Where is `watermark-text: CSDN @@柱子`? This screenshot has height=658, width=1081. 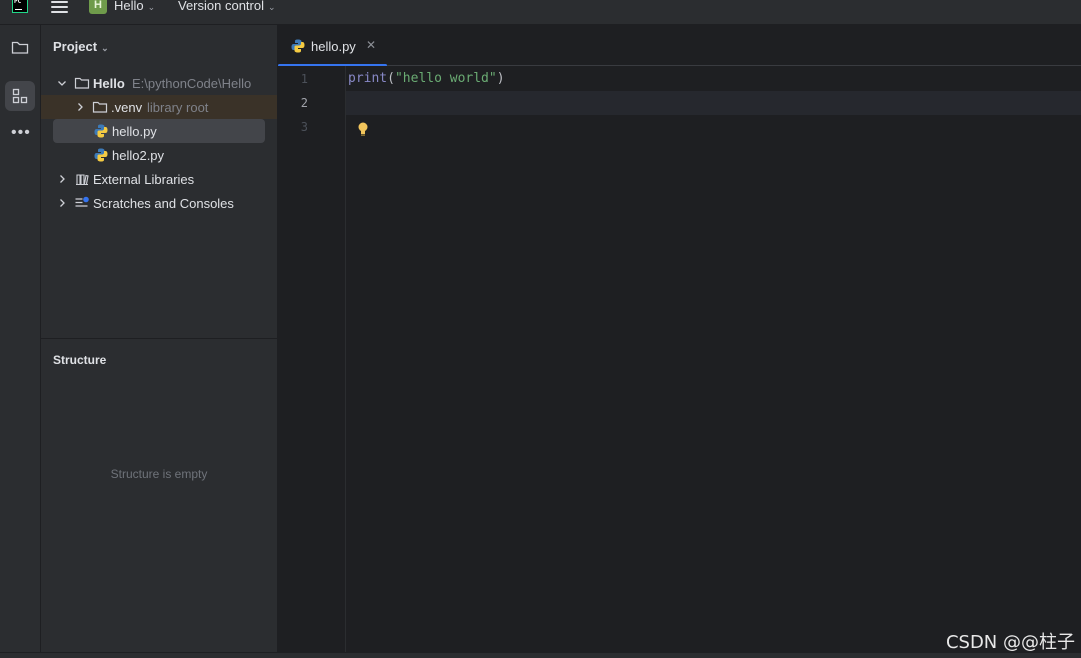 watermark-text: CSDN @@柱子 is located at coordinates (1010, 642).